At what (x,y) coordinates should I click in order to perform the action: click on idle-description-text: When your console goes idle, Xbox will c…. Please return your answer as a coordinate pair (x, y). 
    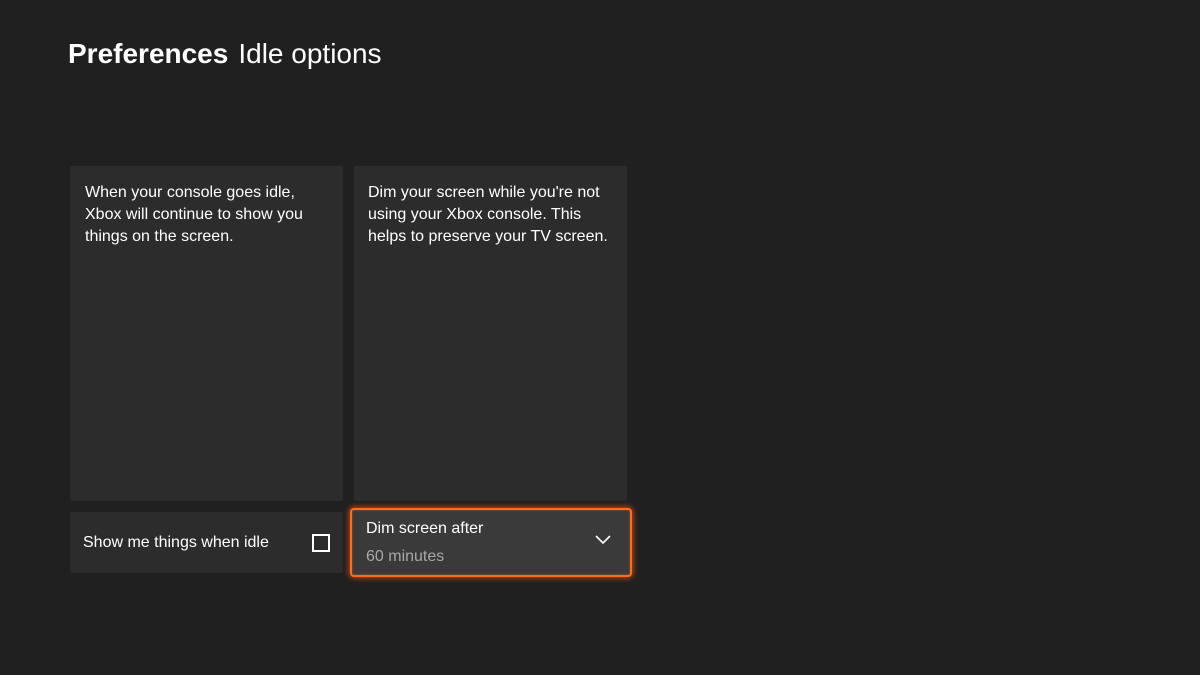
    Looking at the image, I should click on (194, 214).